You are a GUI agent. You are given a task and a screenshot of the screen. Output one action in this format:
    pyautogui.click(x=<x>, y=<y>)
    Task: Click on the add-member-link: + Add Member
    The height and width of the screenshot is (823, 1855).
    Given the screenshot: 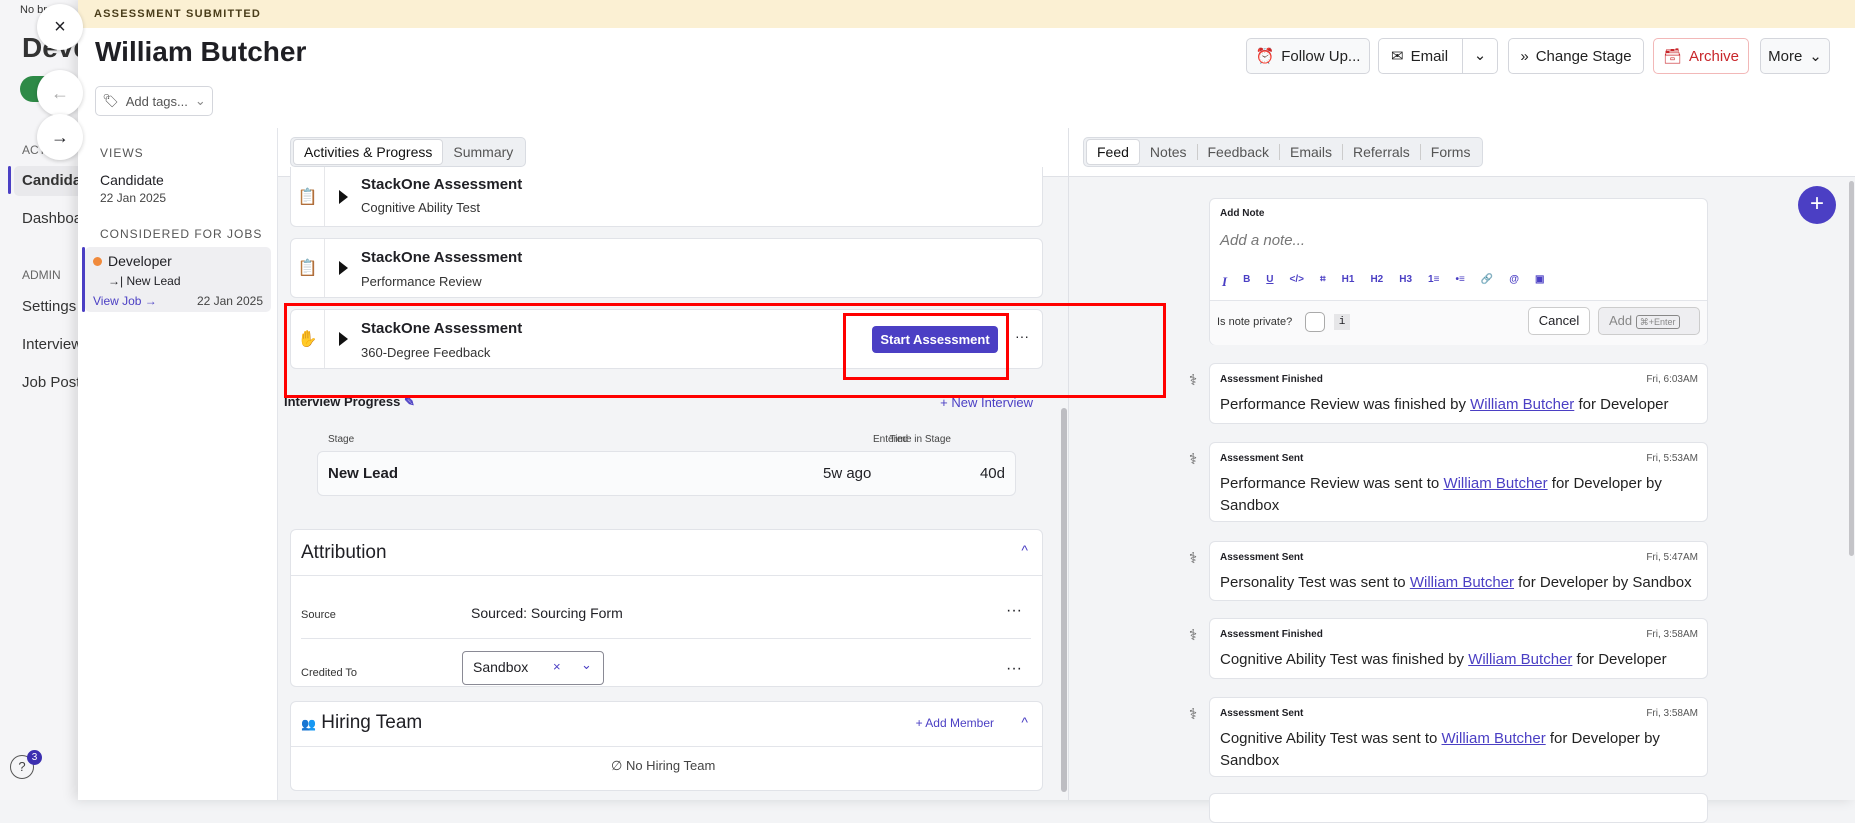 What is the action you would take?
    pyautogui.click(x=955, y=723)
    